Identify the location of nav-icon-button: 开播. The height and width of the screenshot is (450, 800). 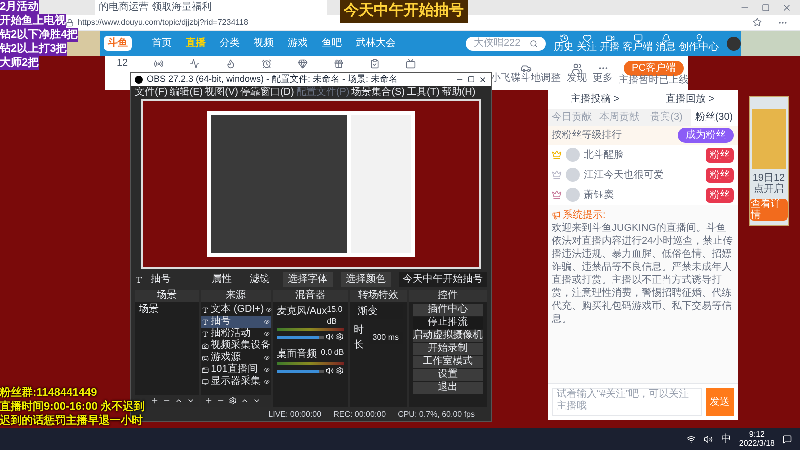
(610, 43).